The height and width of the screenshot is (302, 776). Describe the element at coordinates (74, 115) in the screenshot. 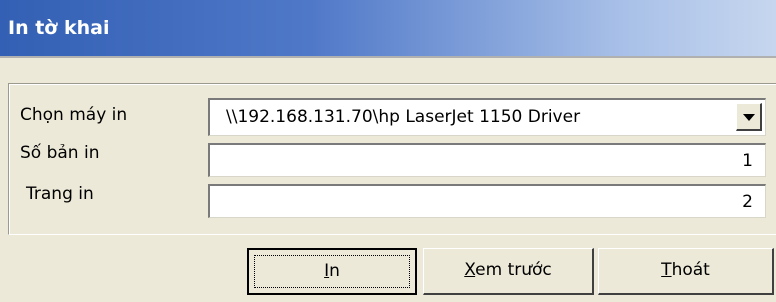

I see `printer-label: Chọn máy in` at that location.